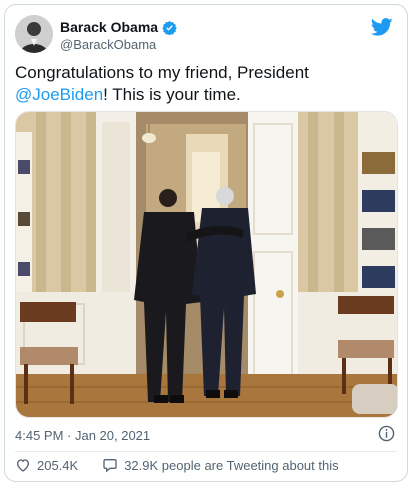 The image size is (414, 487). What do you see at coordinates (58, 465) in the screenshot?
I see `like-count: 205.4K` at bounding box center [58, 465].